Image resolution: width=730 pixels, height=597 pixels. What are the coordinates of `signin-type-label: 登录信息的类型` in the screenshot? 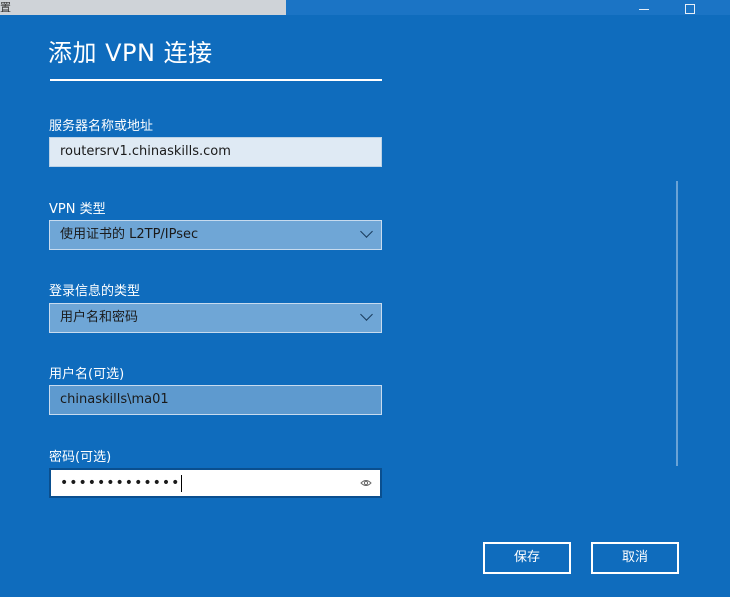 It's located at (95, 291).